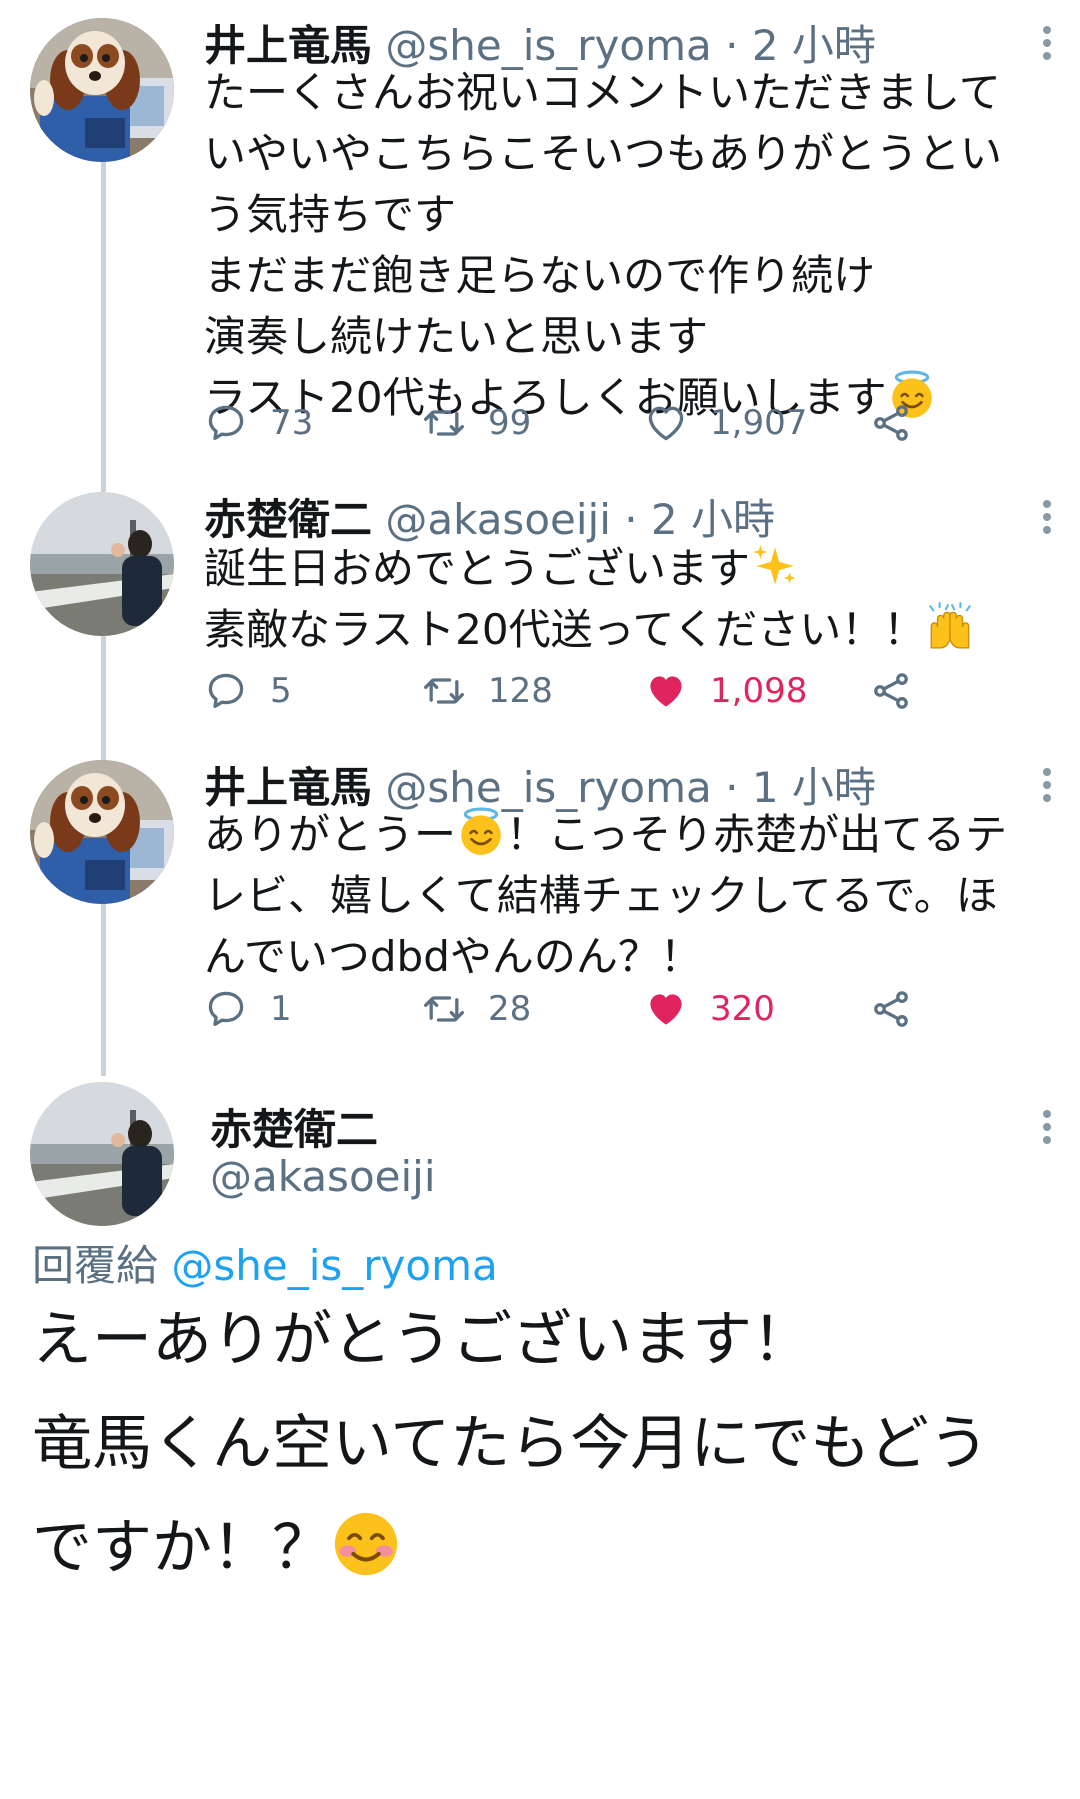 The height and width of the screenshot is (1799, 1080). Describe the element at coordinates (564, 1009) in the screenshot. I see `action-bar: 1 28 320` at that location.